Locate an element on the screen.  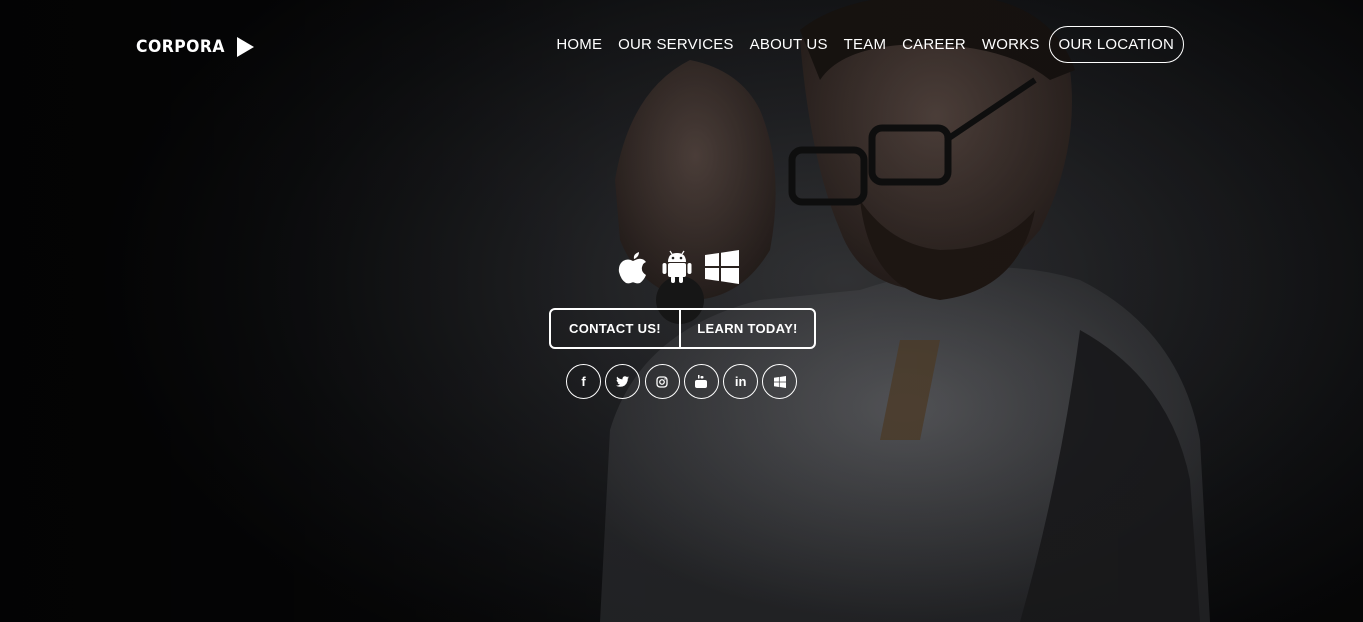
facebook-icon: f is located at coordinates (583, 381).